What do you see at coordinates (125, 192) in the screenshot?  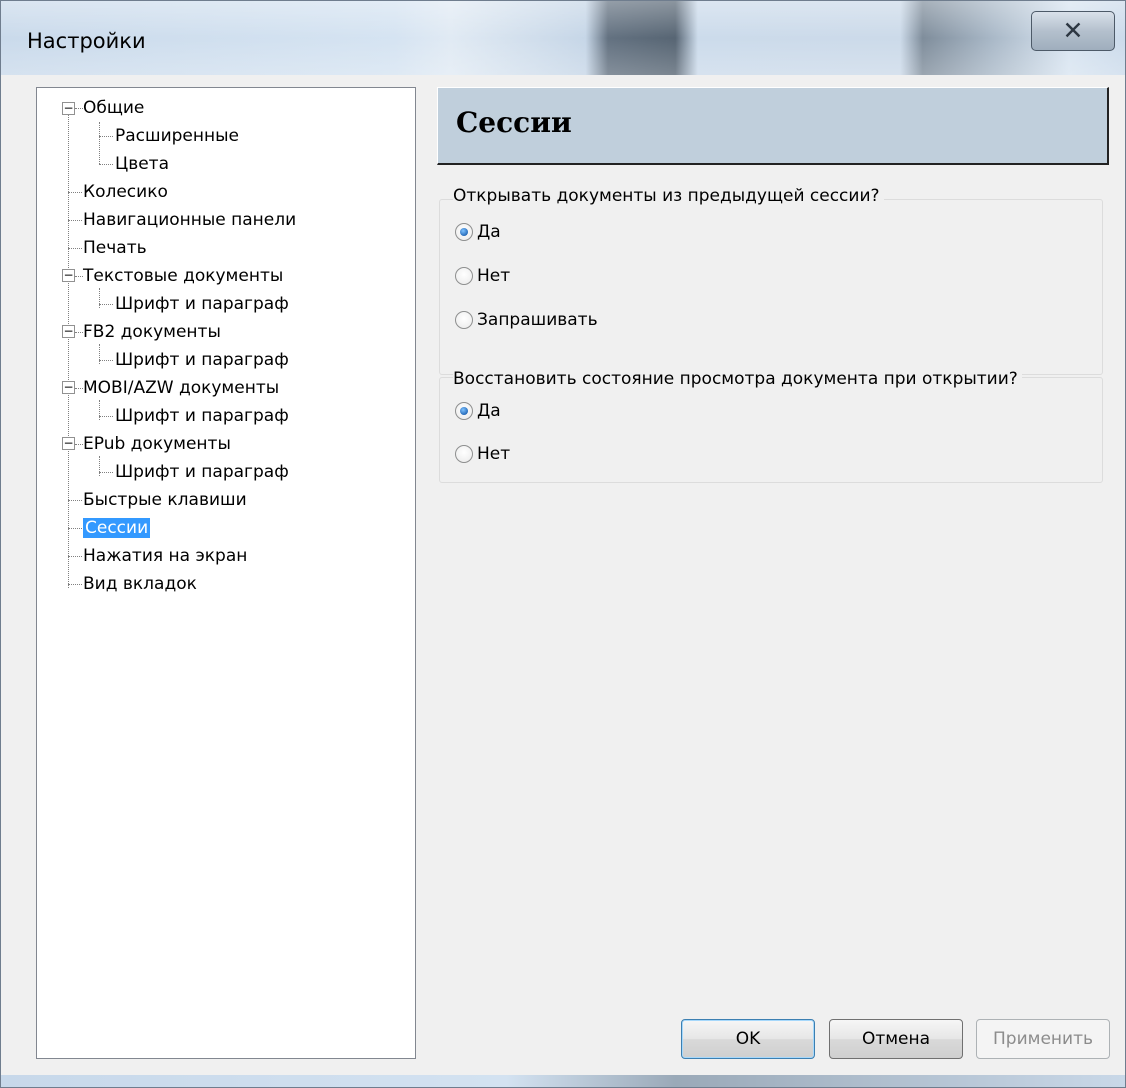 I see `tree-item-wheel: Колесико` at bounding box center [125, 192].